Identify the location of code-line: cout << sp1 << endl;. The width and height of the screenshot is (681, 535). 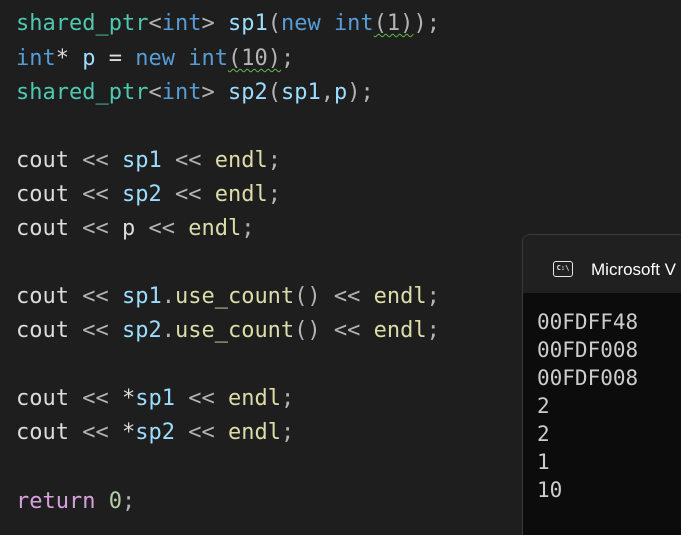
(148, 161).